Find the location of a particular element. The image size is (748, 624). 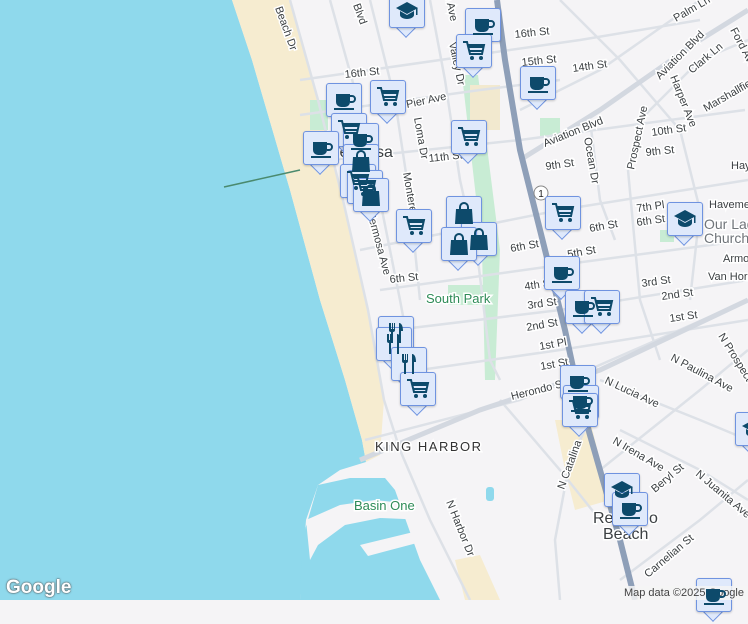

label: Ocean Dr is located at coordinates (591, 160).